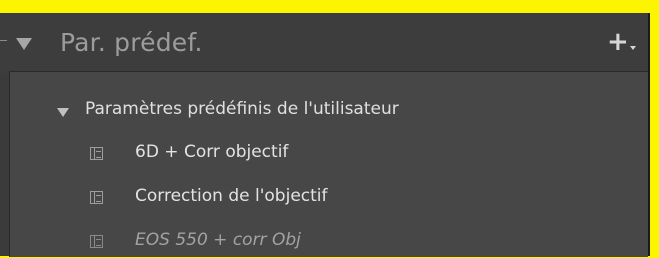 This screenshot has width=659, height=258. What do you see at coordinates (3, 40) in the screenshot?
I see `header-divider` at bounding box center [3, 40].